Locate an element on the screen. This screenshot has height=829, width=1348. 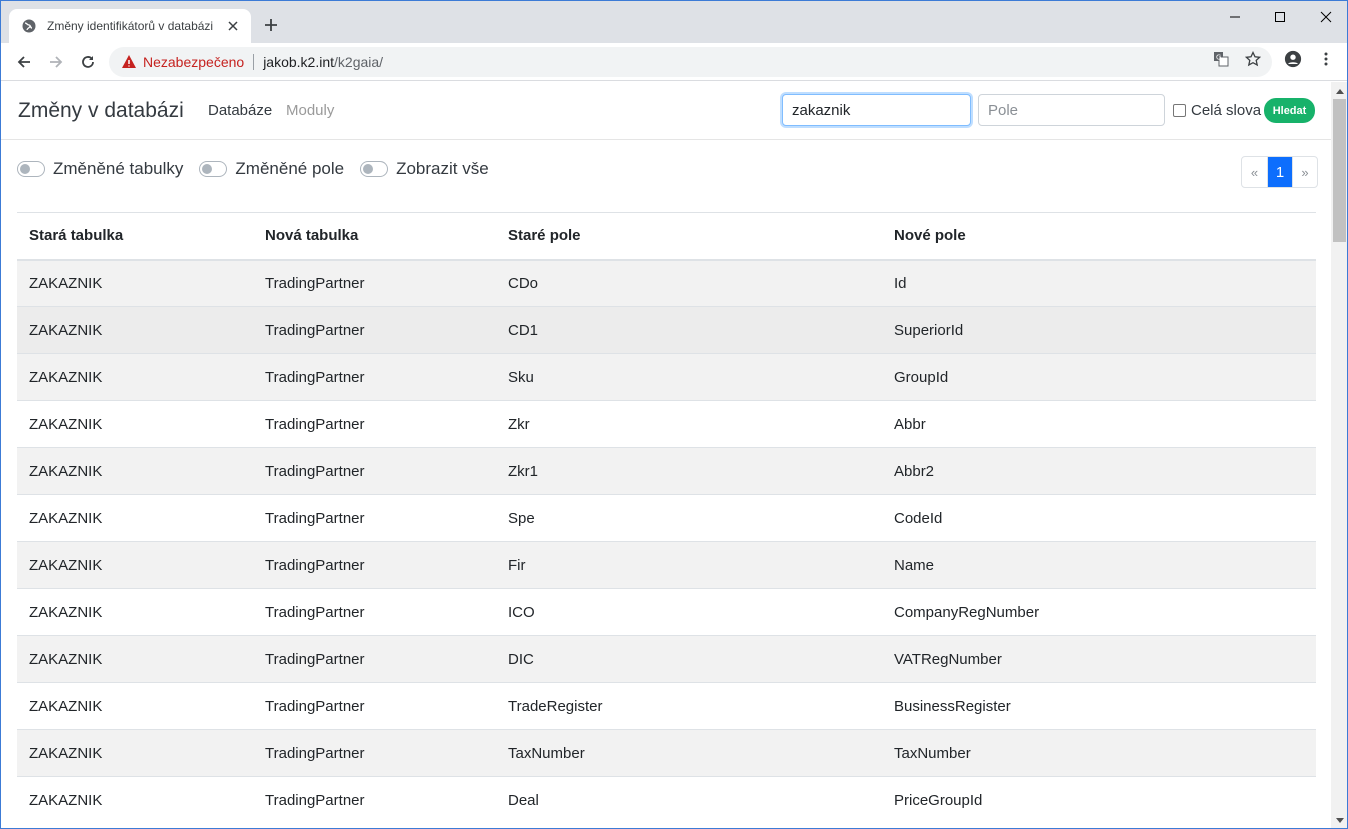
pagination-next: » is located at coordinates (1304, 172).